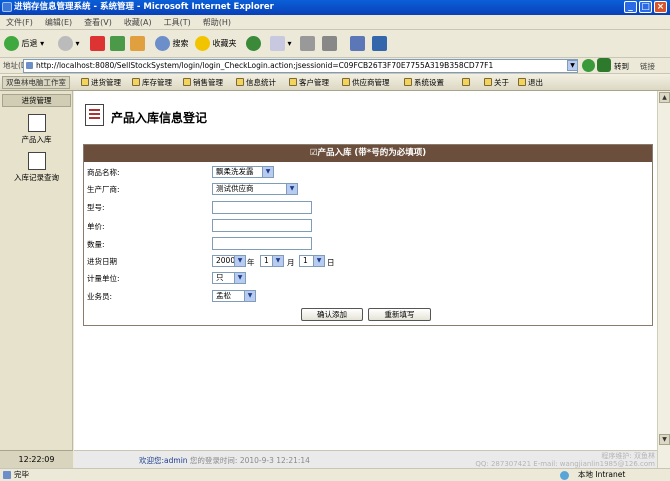  What do you see at coordinates (11, 43) in the screenshot?
I see `back-arrow-icon` at bounding box center [11, 43].